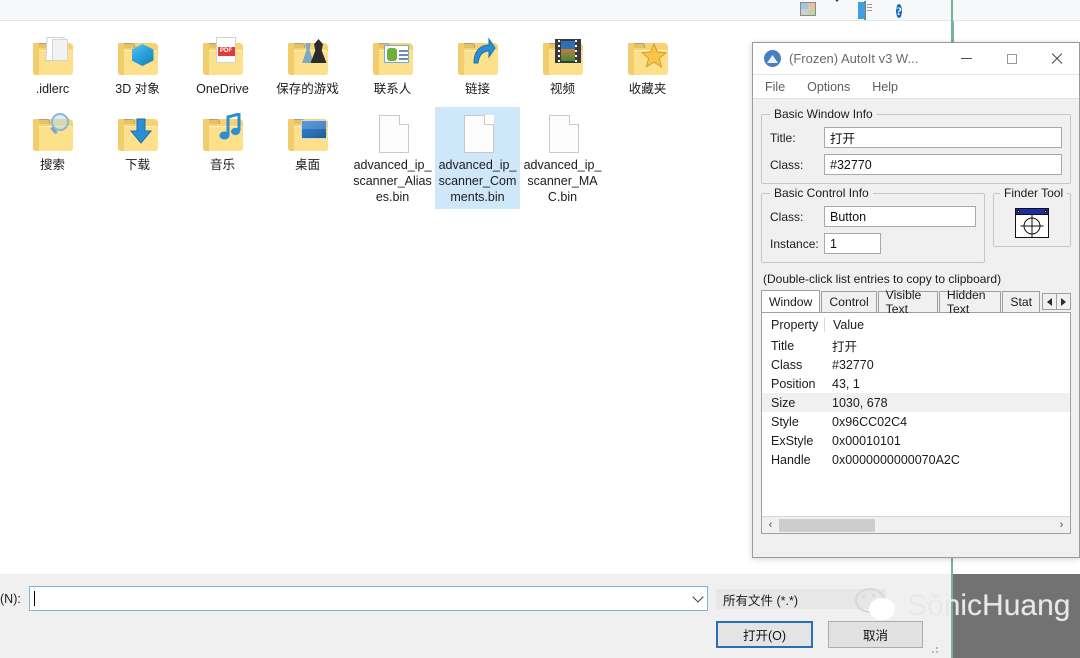 Image resolution: width=1080 pixels, height=658 pixels. What do you see at coordinates (368, 598) in the screenshot?
I see `filename-input` at bounding box center [368, 598].